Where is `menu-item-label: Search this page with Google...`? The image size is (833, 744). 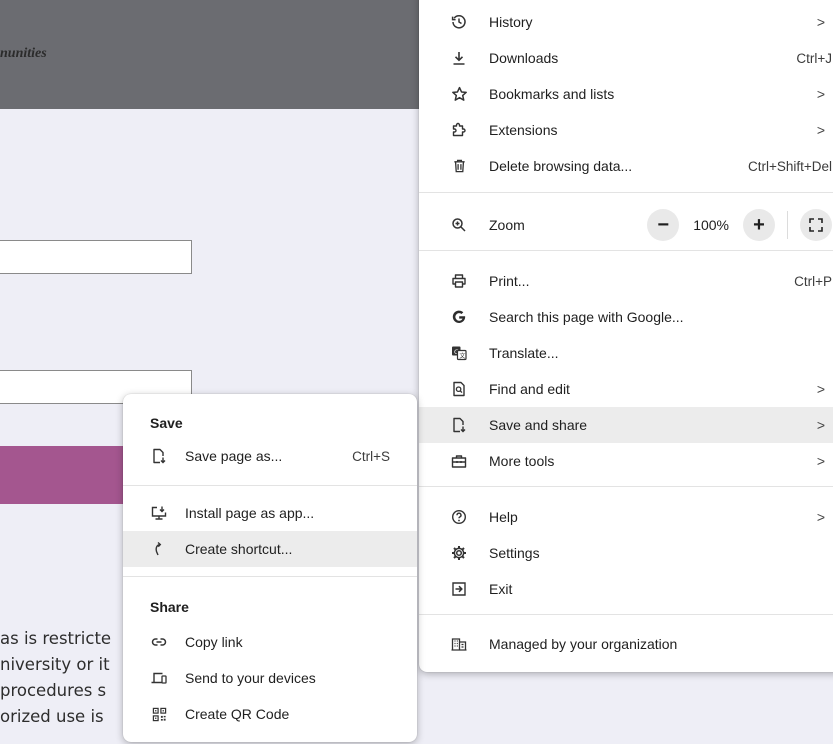
menu-item-label: Search this page with Google... is located at coordinates (586, 317).